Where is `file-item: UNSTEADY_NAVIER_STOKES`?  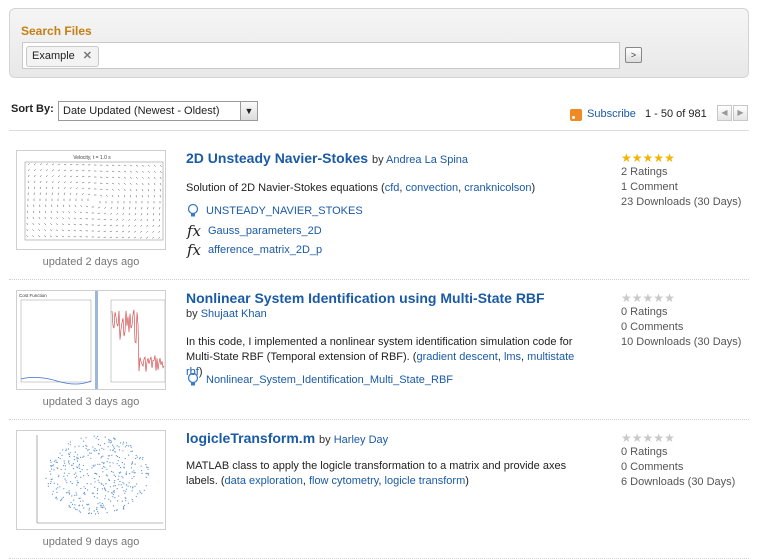
file-item: UNSTEADY_NAVIER_STOKES is located at coordinates (274, 211).